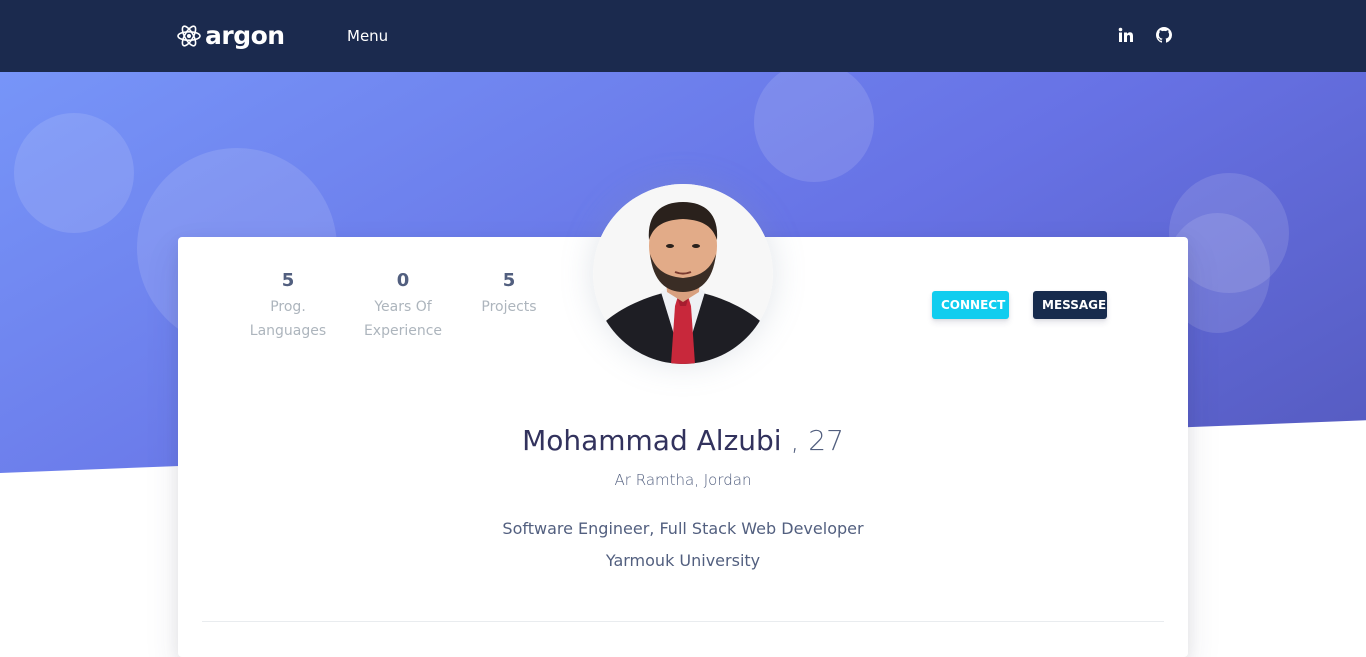 The height and width of the screenshot is (657, 1366). I want to click on top-navbar: argon Menu, so click(683, 36).